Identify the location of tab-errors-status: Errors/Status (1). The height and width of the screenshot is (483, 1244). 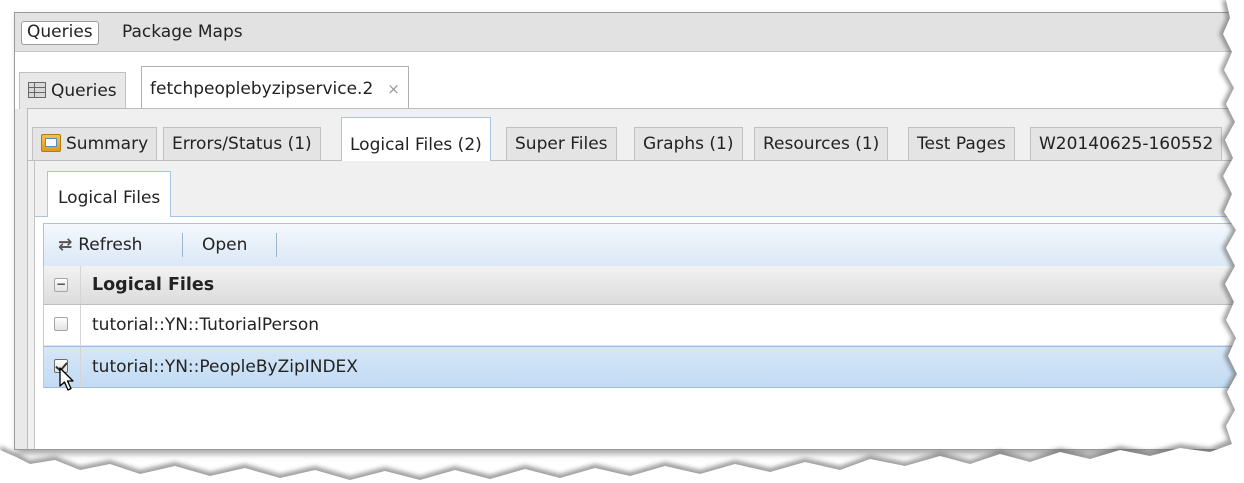
(242, 143).